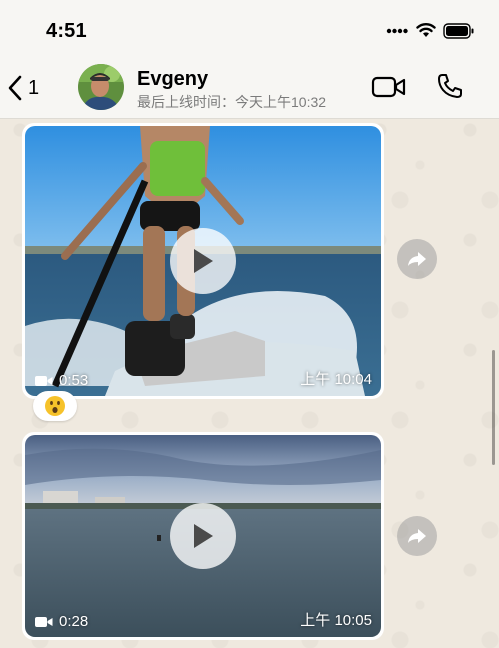  Describe the element at coordinates (336, 379) in the screenshot. I see `message-timestamp: 上午 10:04` at that location.